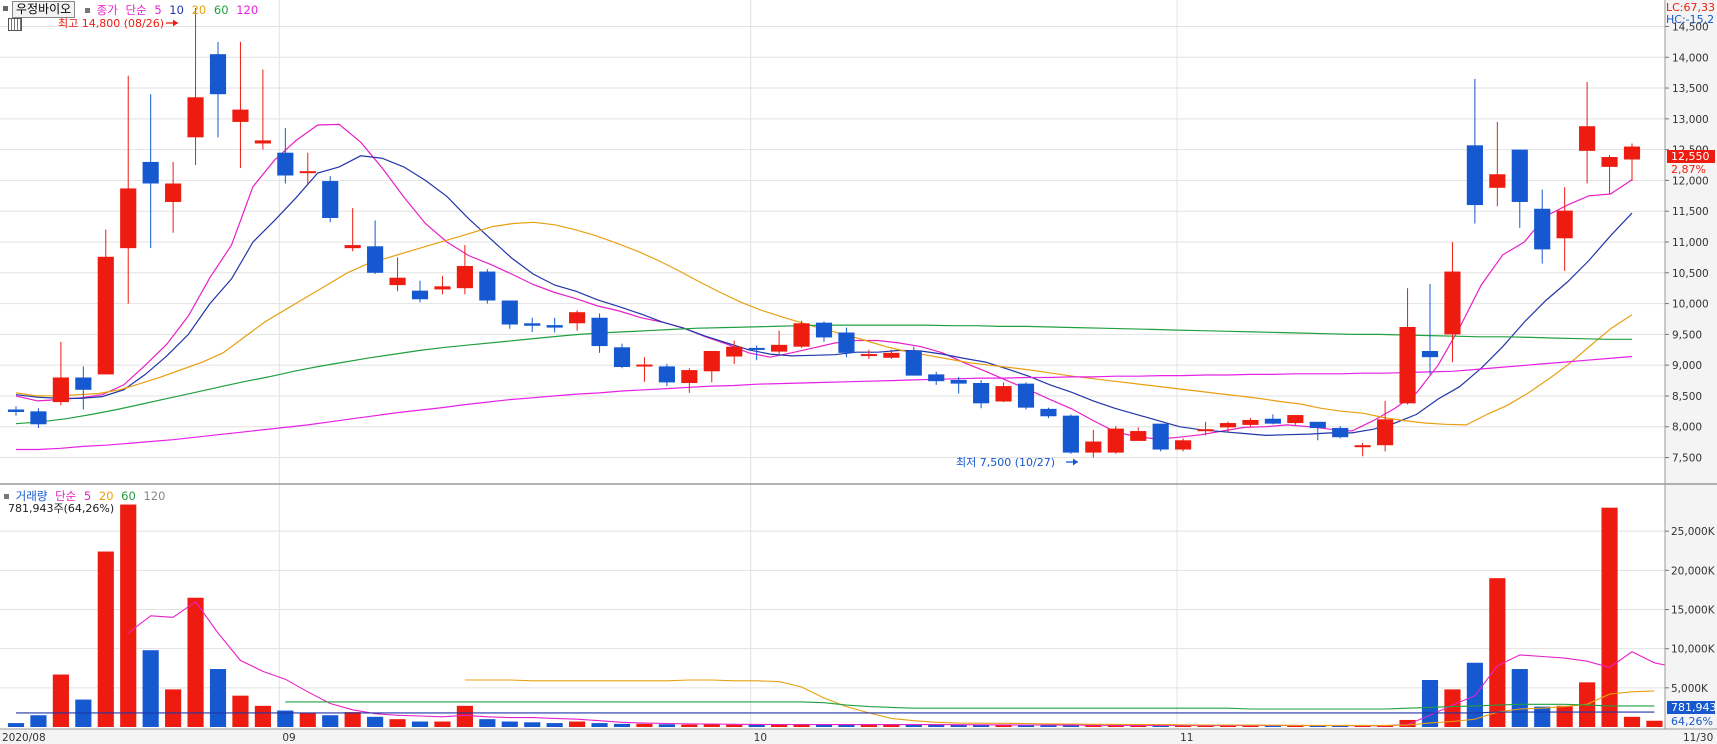 The image size is (1717, 744). I want to click on legend-ma10: 10, so click(176, 10).